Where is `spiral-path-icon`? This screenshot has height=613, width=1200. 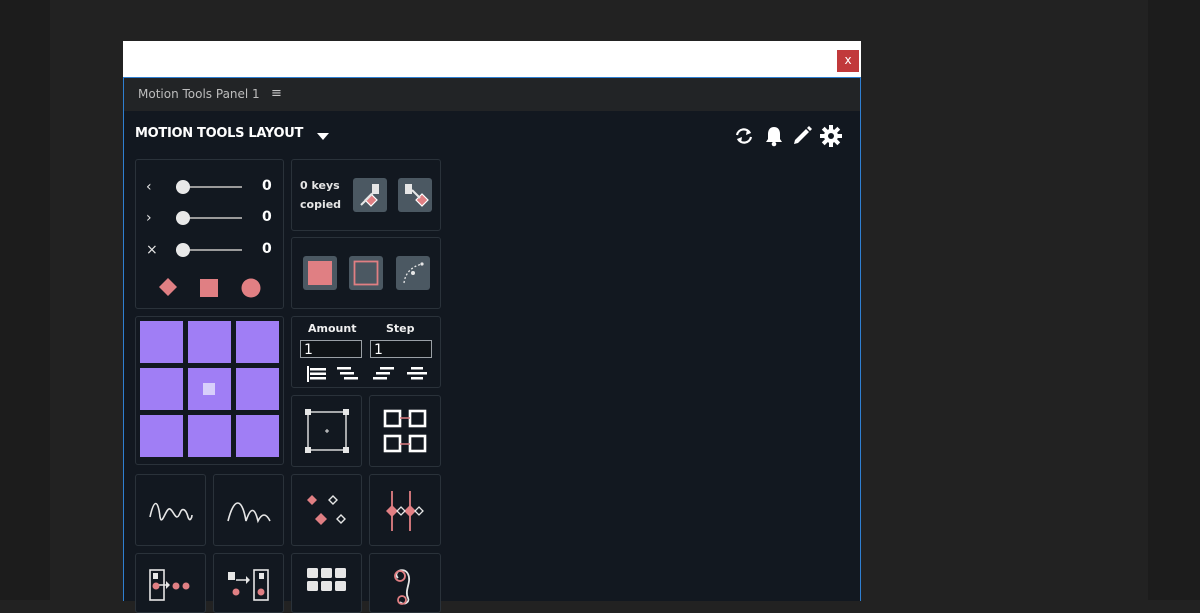 spiral-path-icon is located at coordinates (402, 587).